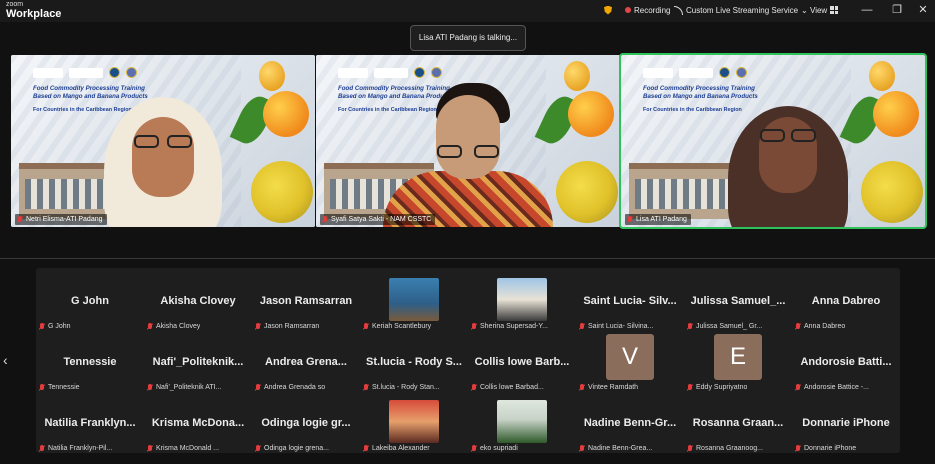 The width and height of the screenshot is (935, 464). I want to click on building-image, so click(684, 191).